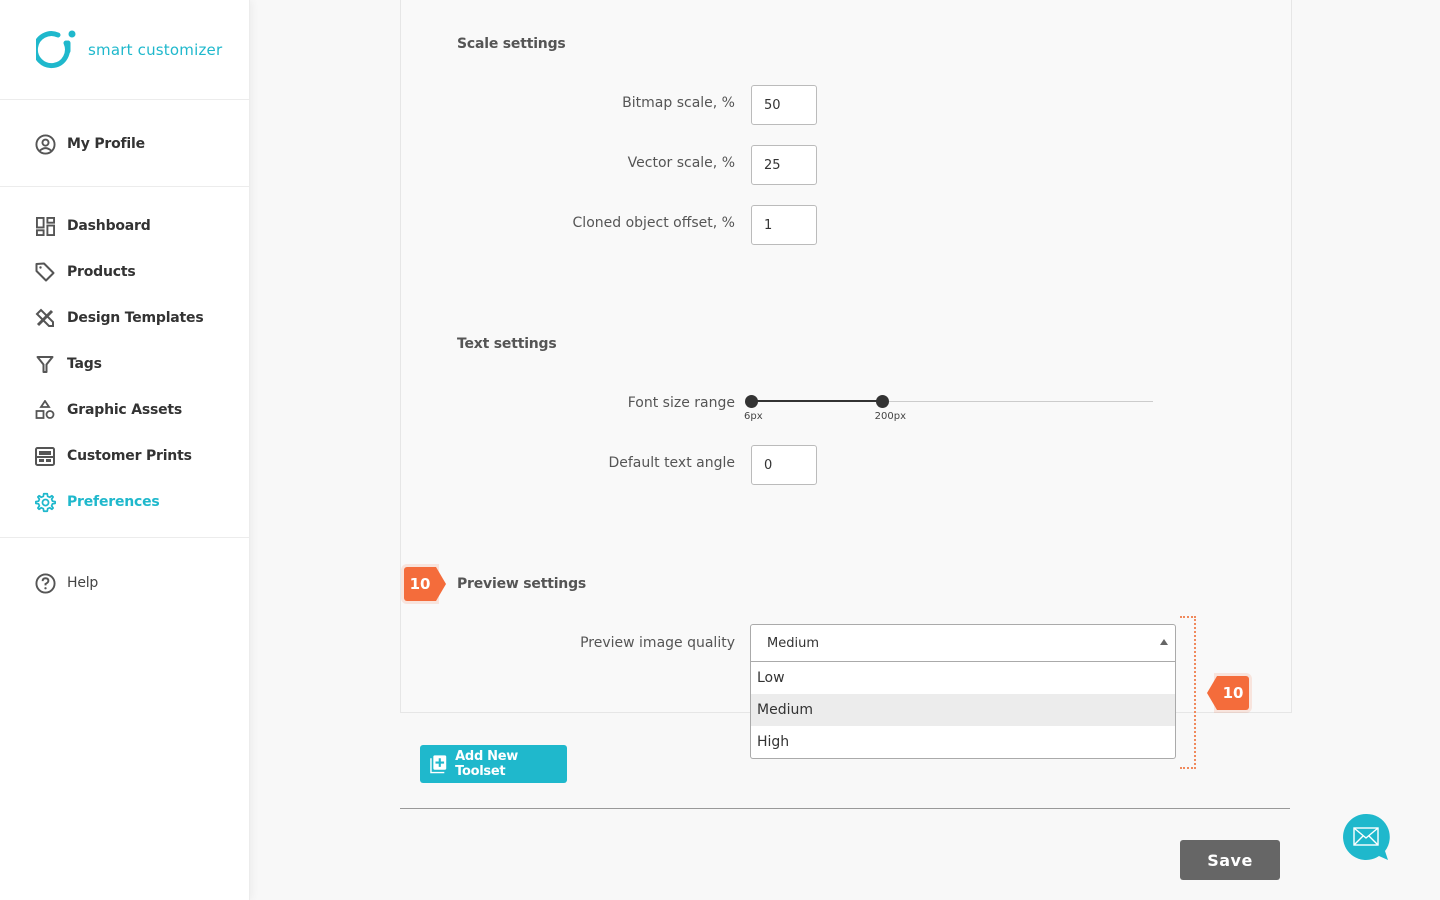 This screenshot has width=1440, height=900. Describe the element at coordinates (45, 318) in the screenshot. I see `design-tools-icon` at that location.